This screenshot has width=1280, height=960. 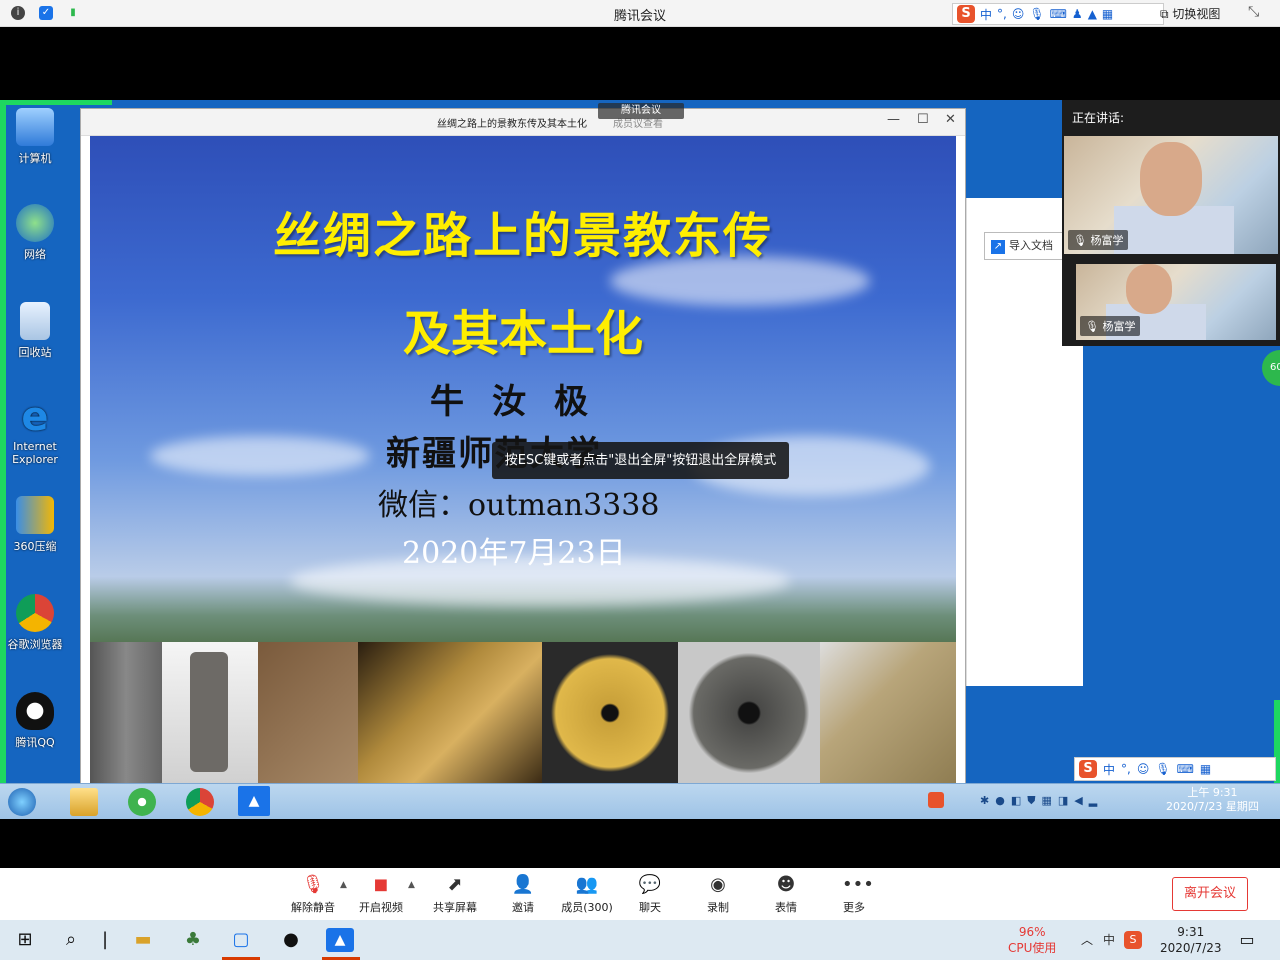 I want to click on invite-button: 👤 邀请, so click(x=523, y=894).